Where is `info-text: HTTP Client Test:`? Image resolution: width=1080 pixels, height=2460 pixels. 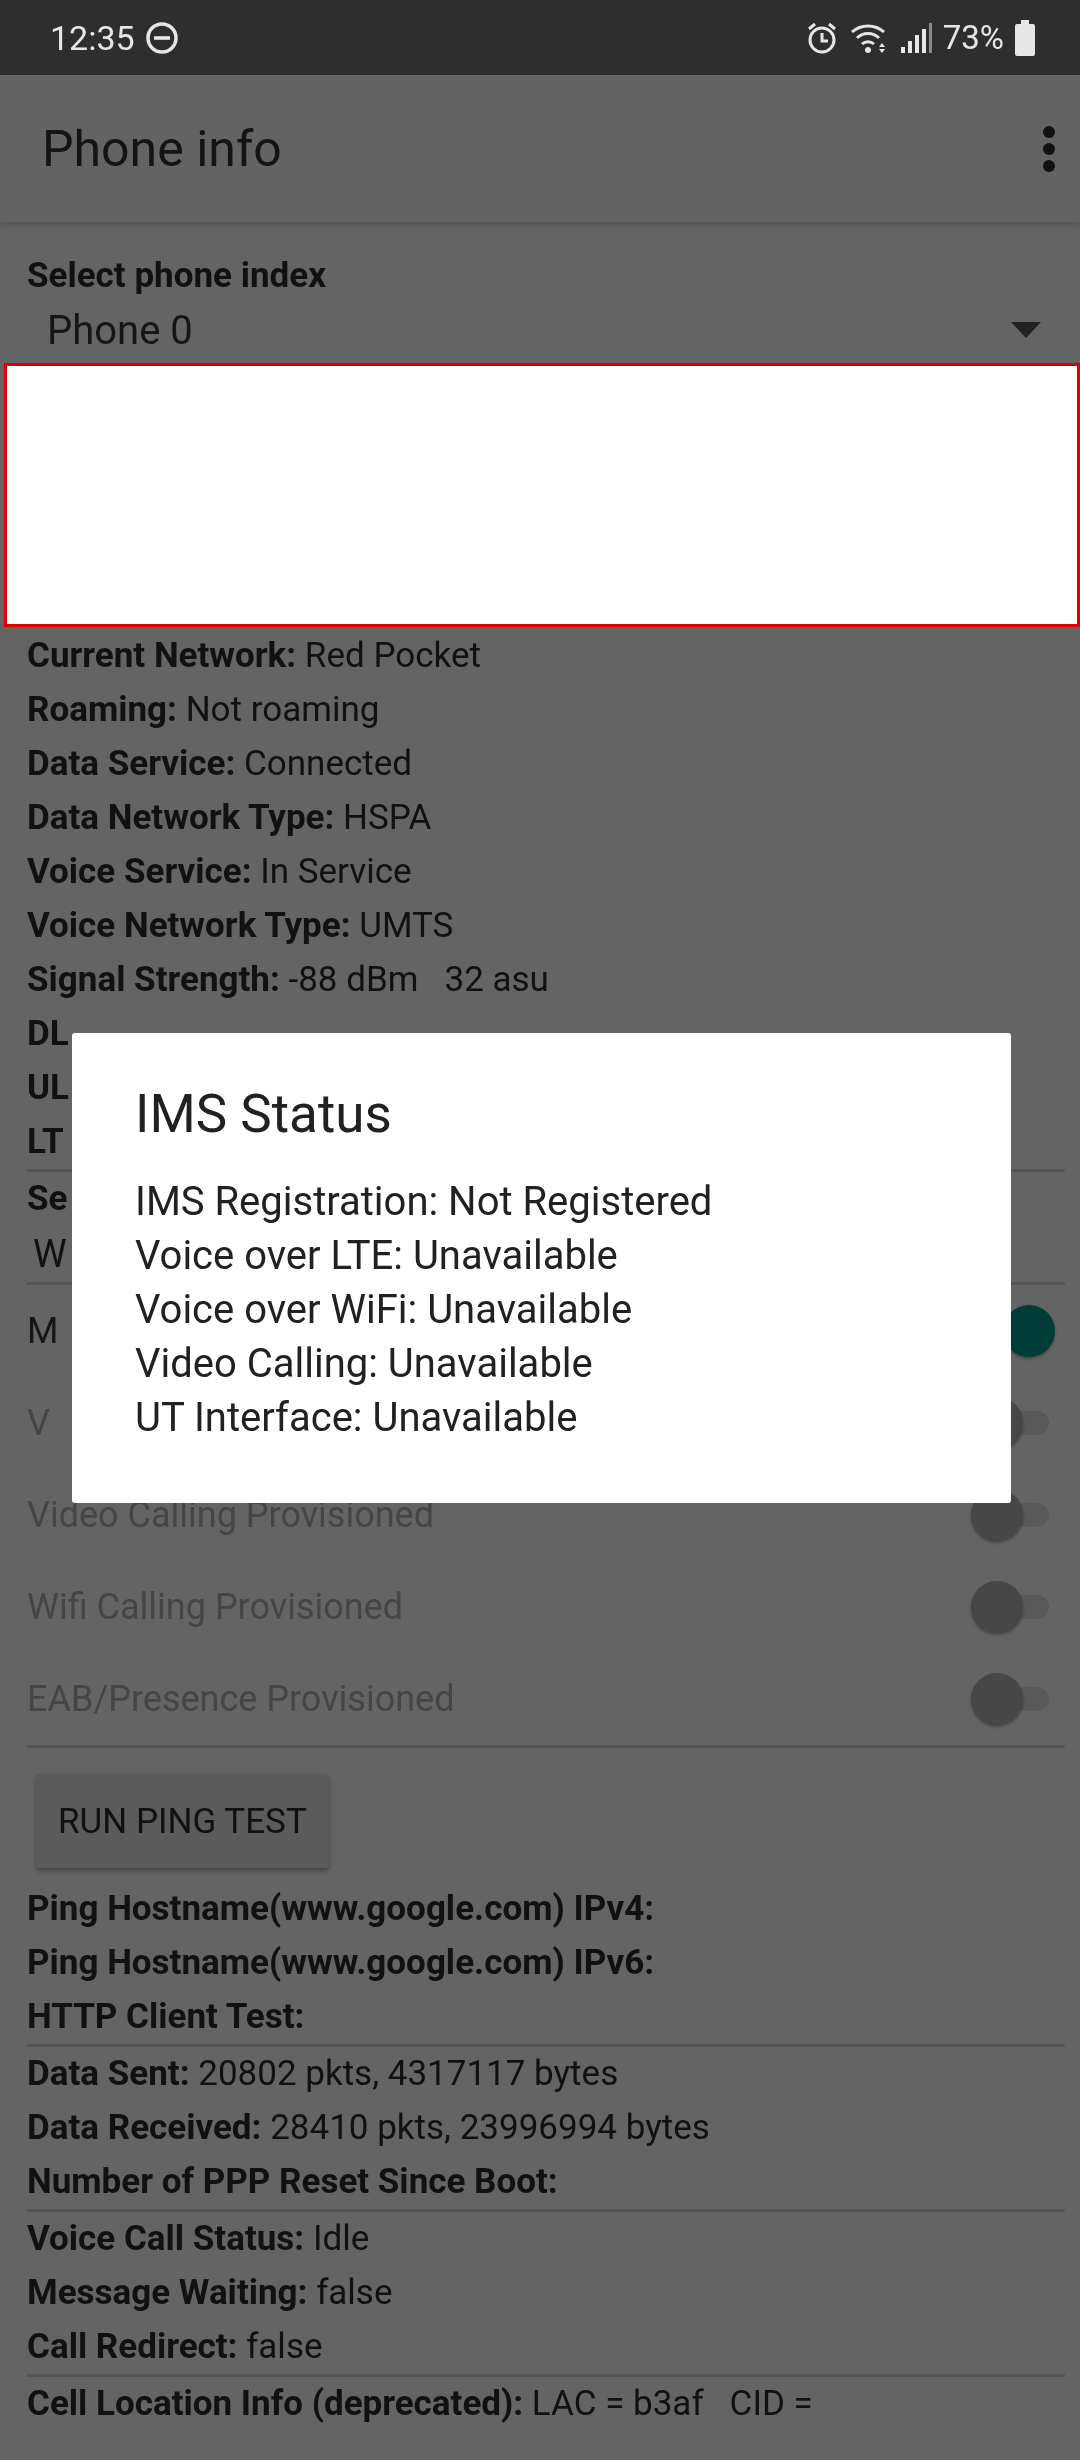 info-text: HTTP Client Test: is located at coordinates (166, 2016).